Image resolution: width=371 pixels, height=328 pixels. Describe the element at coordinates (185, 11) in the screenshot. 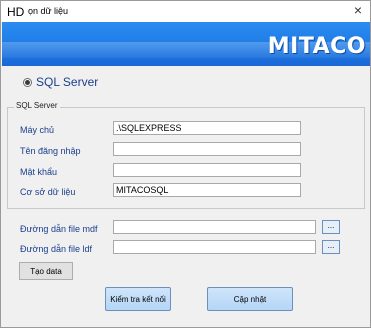

I see `title-bar: HD ọn dữ liệu ×` at that location.